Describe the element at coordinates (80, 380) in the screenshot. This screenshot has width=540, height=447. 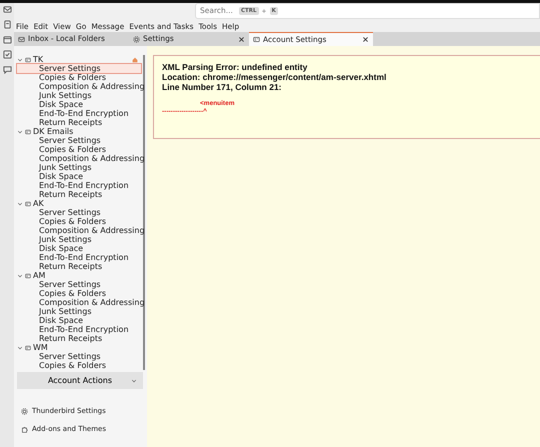
I see `account-actions-button: Account Actions` at that location.